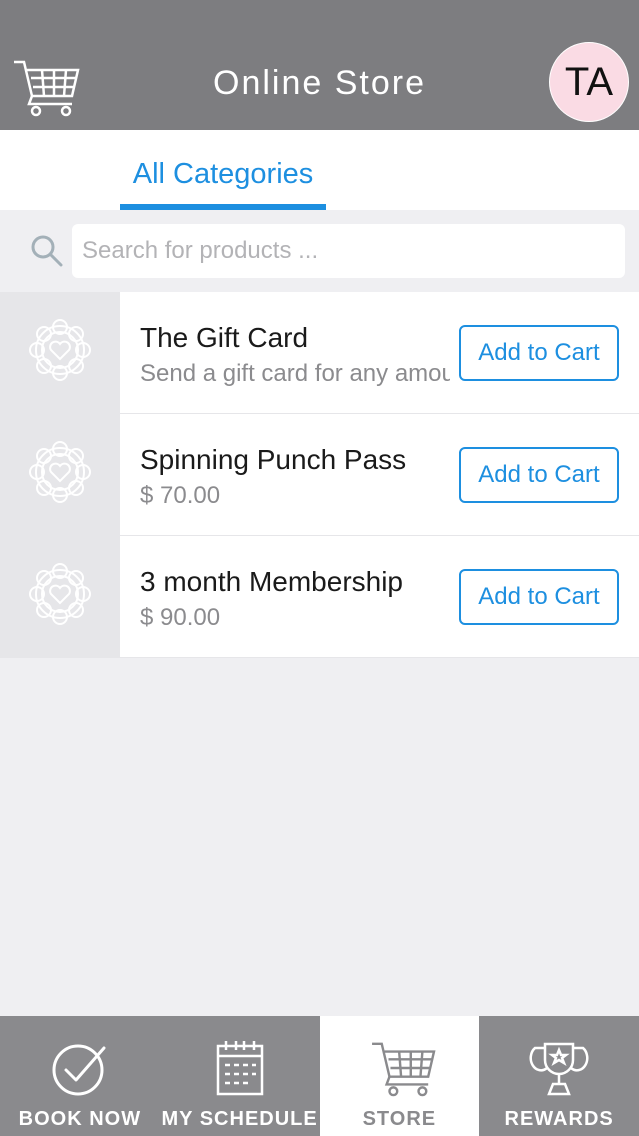 This screenshot has width=639, height=1136. Describe the element at coordinates (80, 1068) in the screenshot. I see `checkmark-circle-icon` at that location.